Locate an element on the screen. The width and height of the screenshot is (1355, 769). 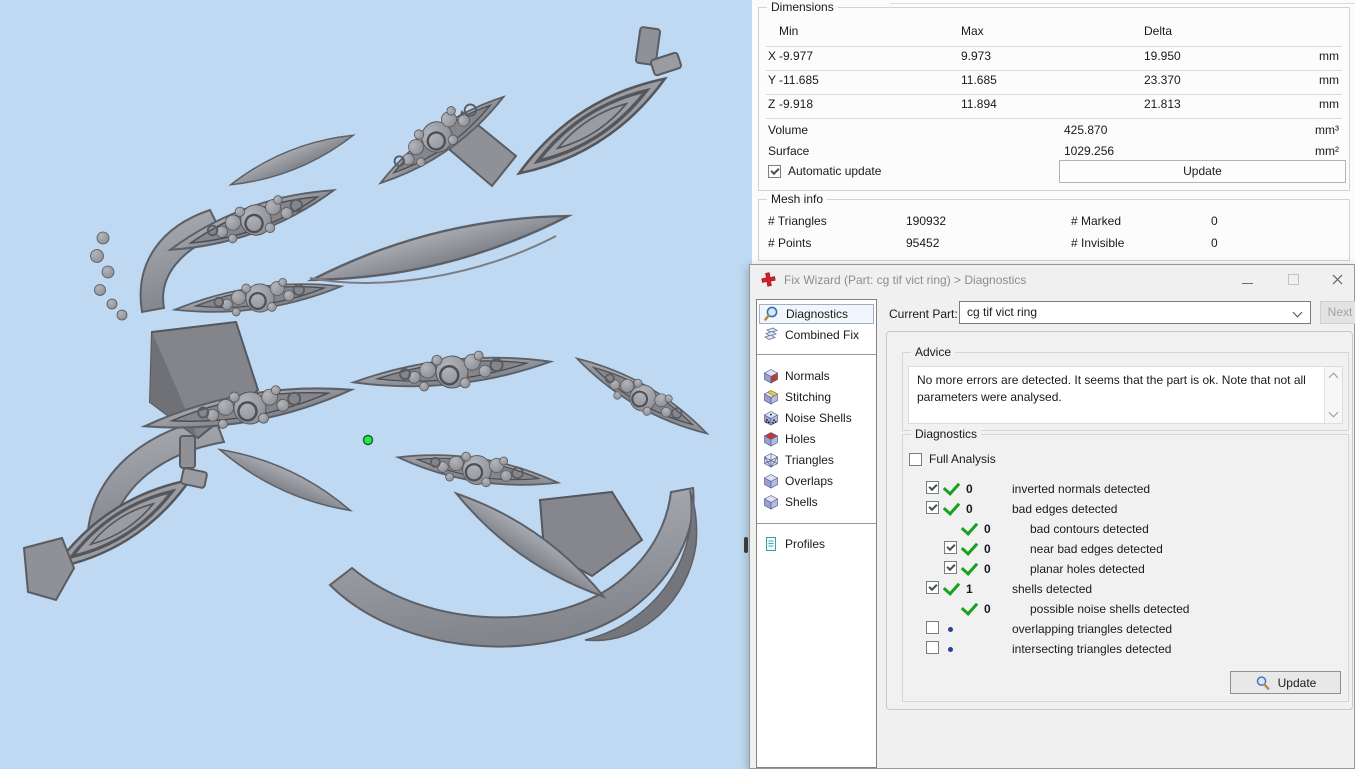
fix-wizard-red-cross-icon is located at coordinates (768, 279).